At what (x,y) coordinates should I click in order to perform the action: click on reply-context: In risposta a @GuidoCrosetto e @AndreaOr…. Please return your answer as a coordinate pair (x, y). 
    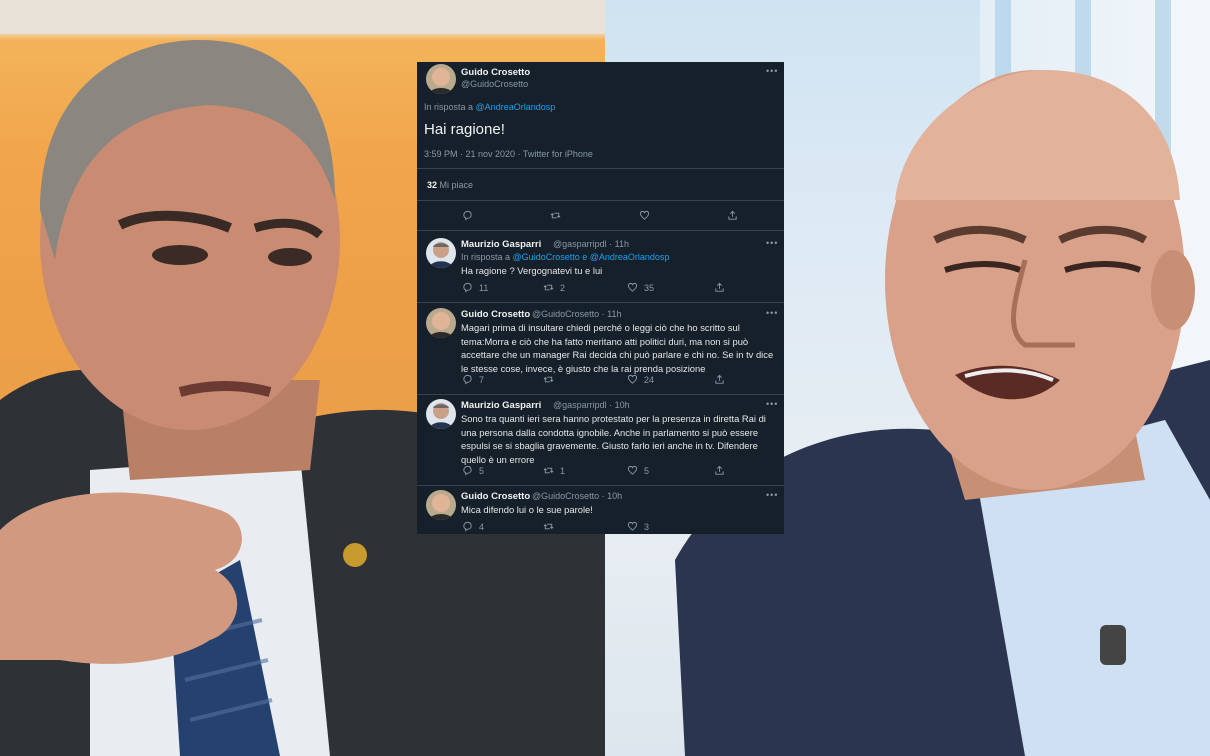
    Looking at the image, I should click on (565, 257).